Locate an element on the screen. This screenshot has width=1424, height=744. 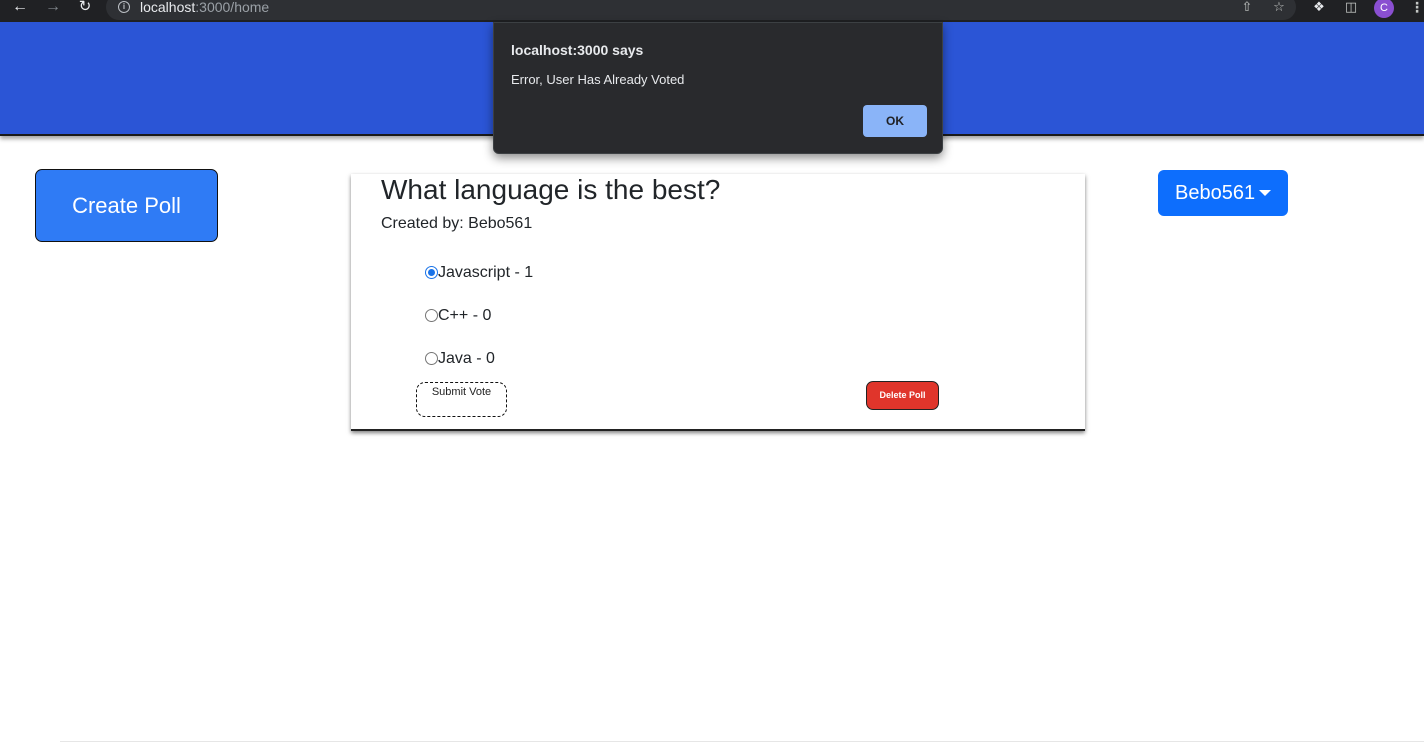
poll-option: Javascript - 1 is located at coordinates (479, 274).